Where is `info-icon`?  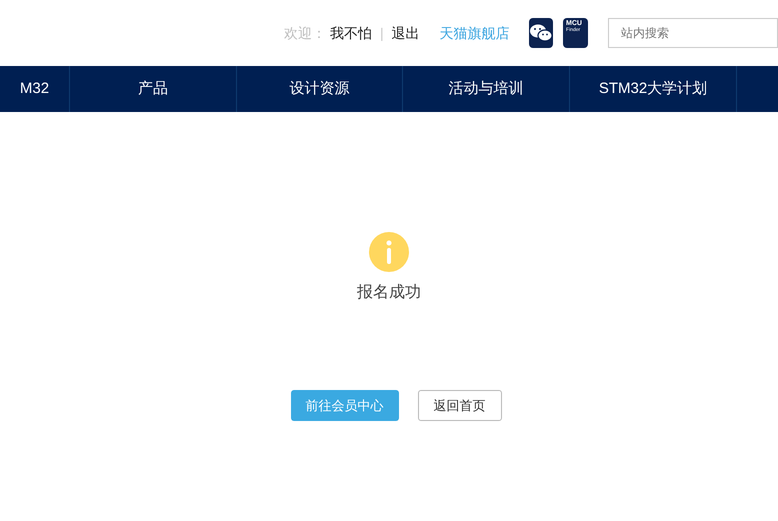 info-icon is located at coordinates (389, 252).